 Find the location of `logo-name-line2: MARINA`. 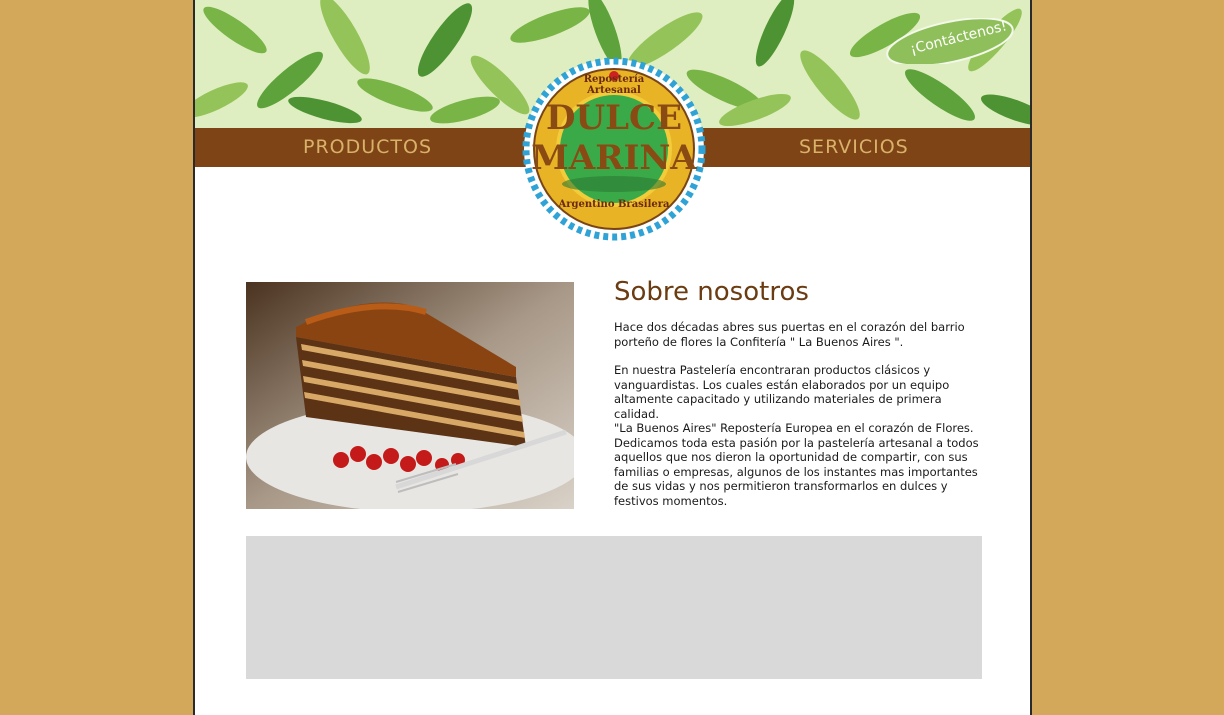

logo-name-line2: MARINA is located at coordinates (614, 158).